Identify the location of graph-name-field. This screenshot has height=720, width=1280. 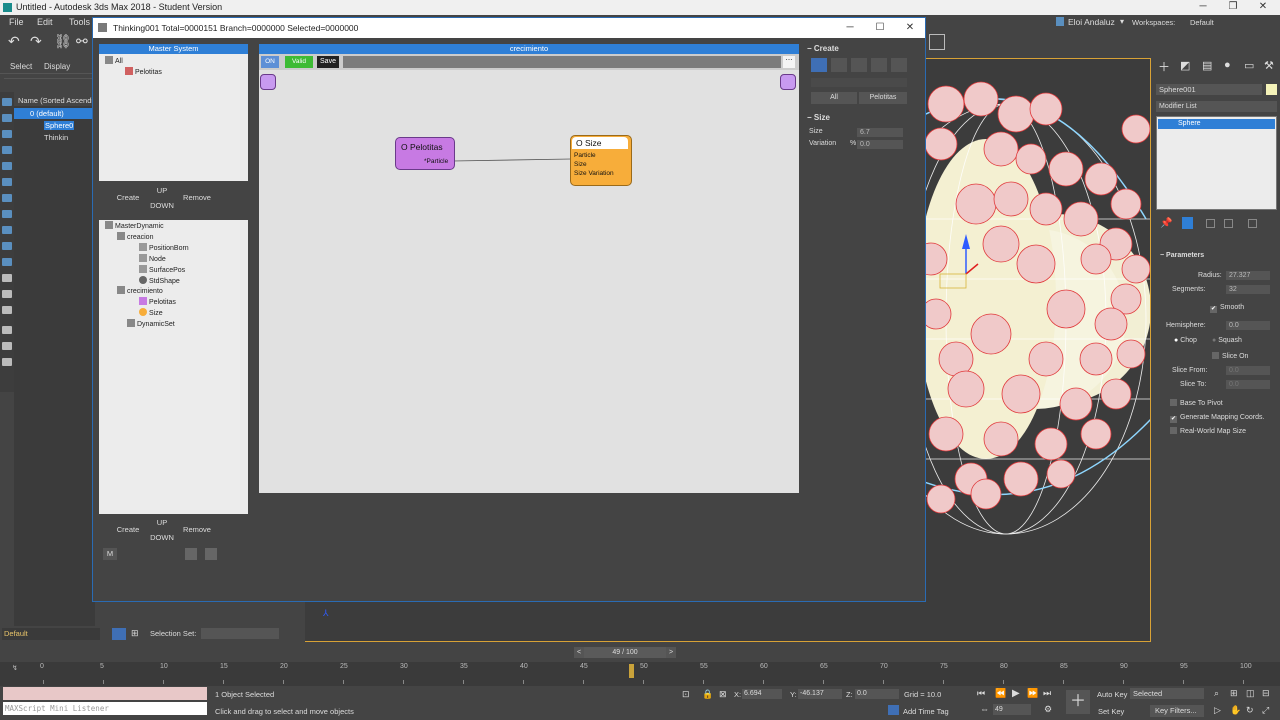
(562, 62).